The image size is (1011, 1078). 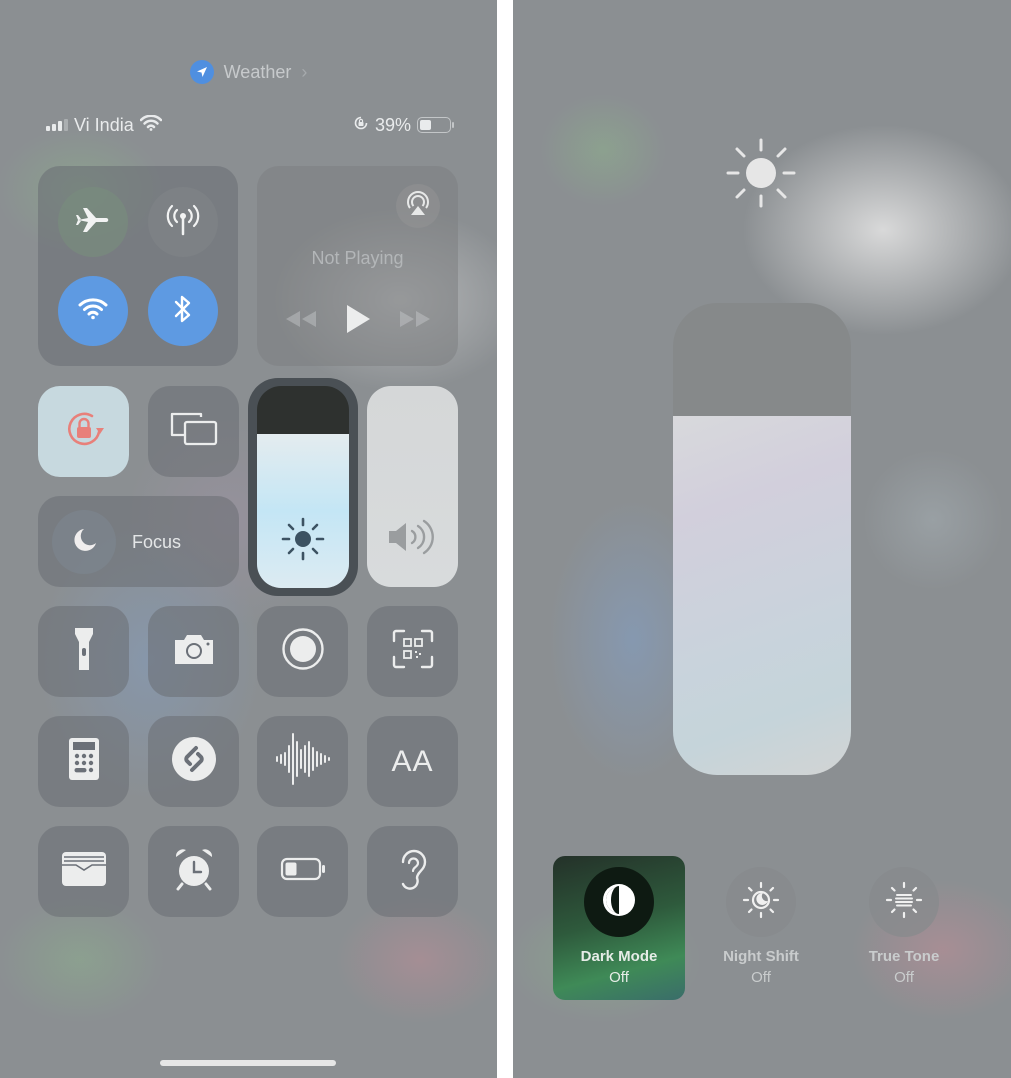 I want to click on battery-level, so click(x=425, y=125).